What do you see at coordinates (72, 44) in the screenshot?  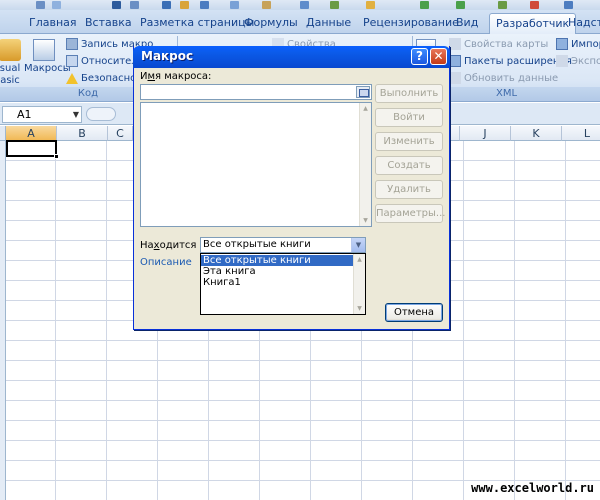 I see `record-macro-icon` at bounding box center [72, 44].